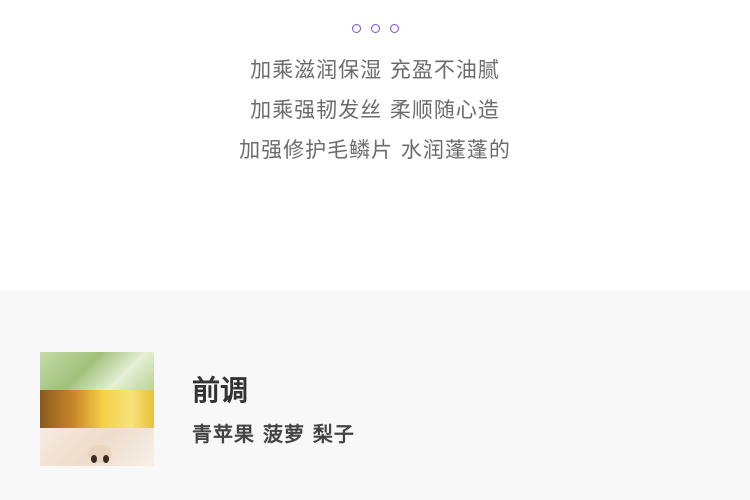  I want to click on feature-line: 加乘强韧发丝 柔顺随心造, so click(375, 110).